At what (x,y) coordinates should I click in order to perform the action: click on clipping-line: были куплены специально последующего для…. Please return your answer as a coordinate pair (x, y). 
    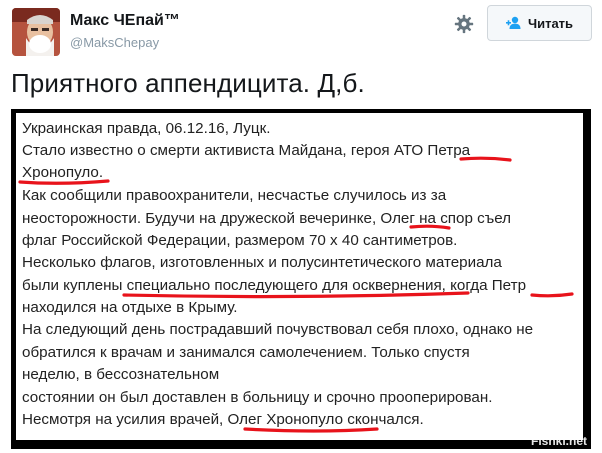
    Looking at the image, I should click on (274, 285).